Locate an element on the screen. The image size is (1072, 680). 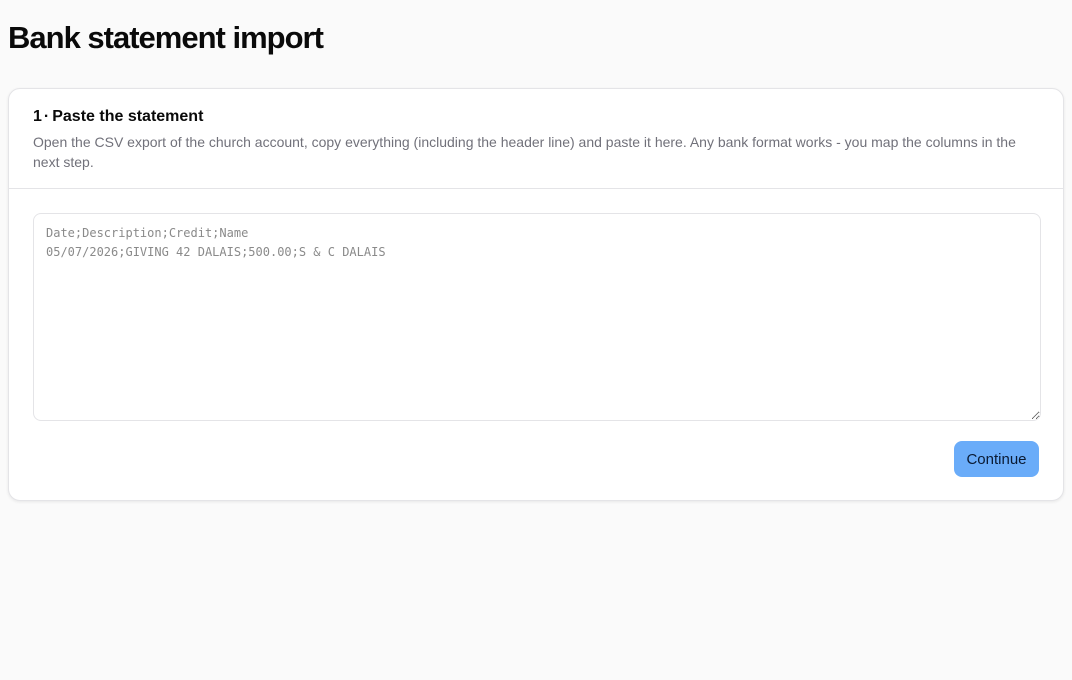
step-title-text: Paste the statement is located at coordinates (128, 116).